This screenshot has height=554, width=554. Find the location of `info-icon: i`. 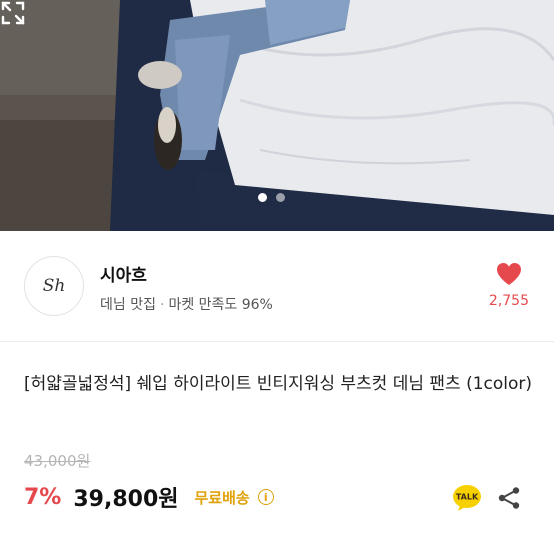

info-icon: i is located at coordinates (265, 497).